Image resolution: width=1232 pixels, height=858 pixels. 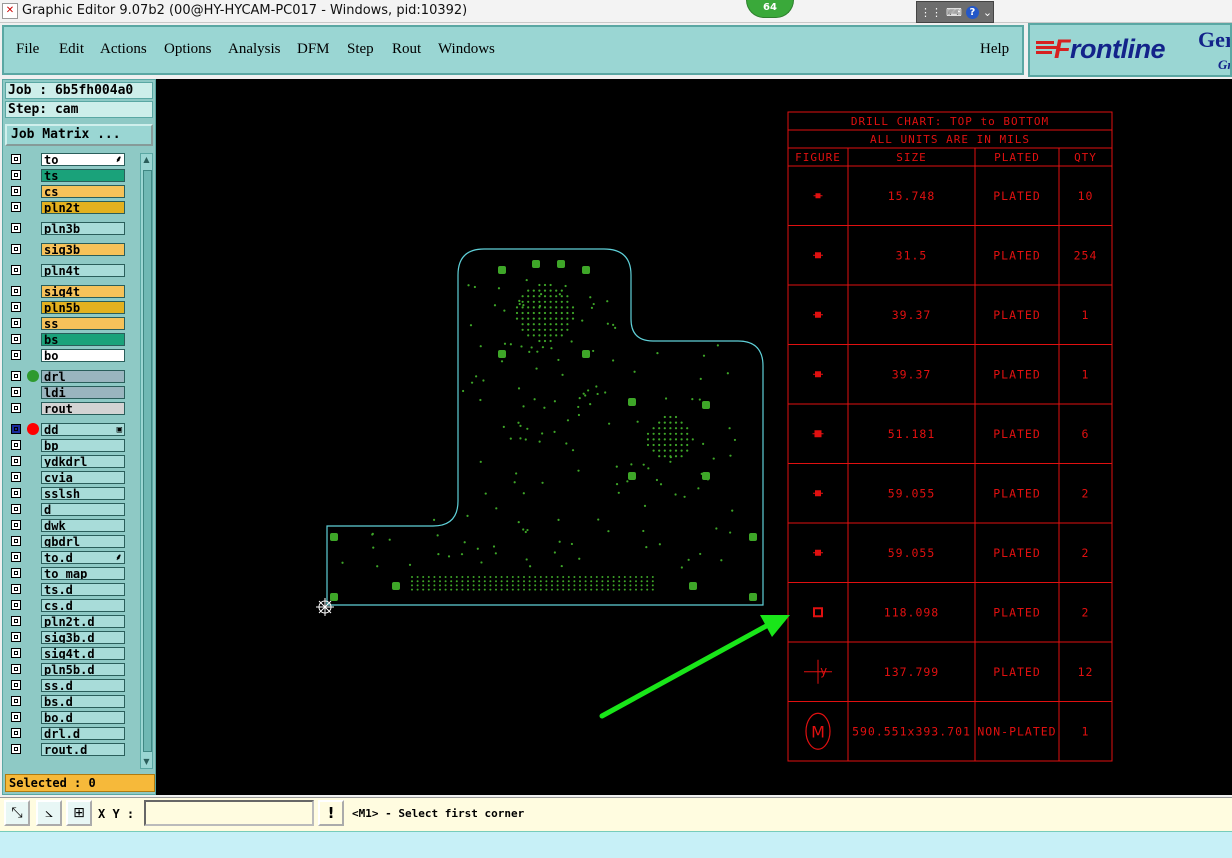 What do you see at coordinates (83, 207) in the screenshot?
I see `layer-name: pln2t` at bounding box center [83, 207].